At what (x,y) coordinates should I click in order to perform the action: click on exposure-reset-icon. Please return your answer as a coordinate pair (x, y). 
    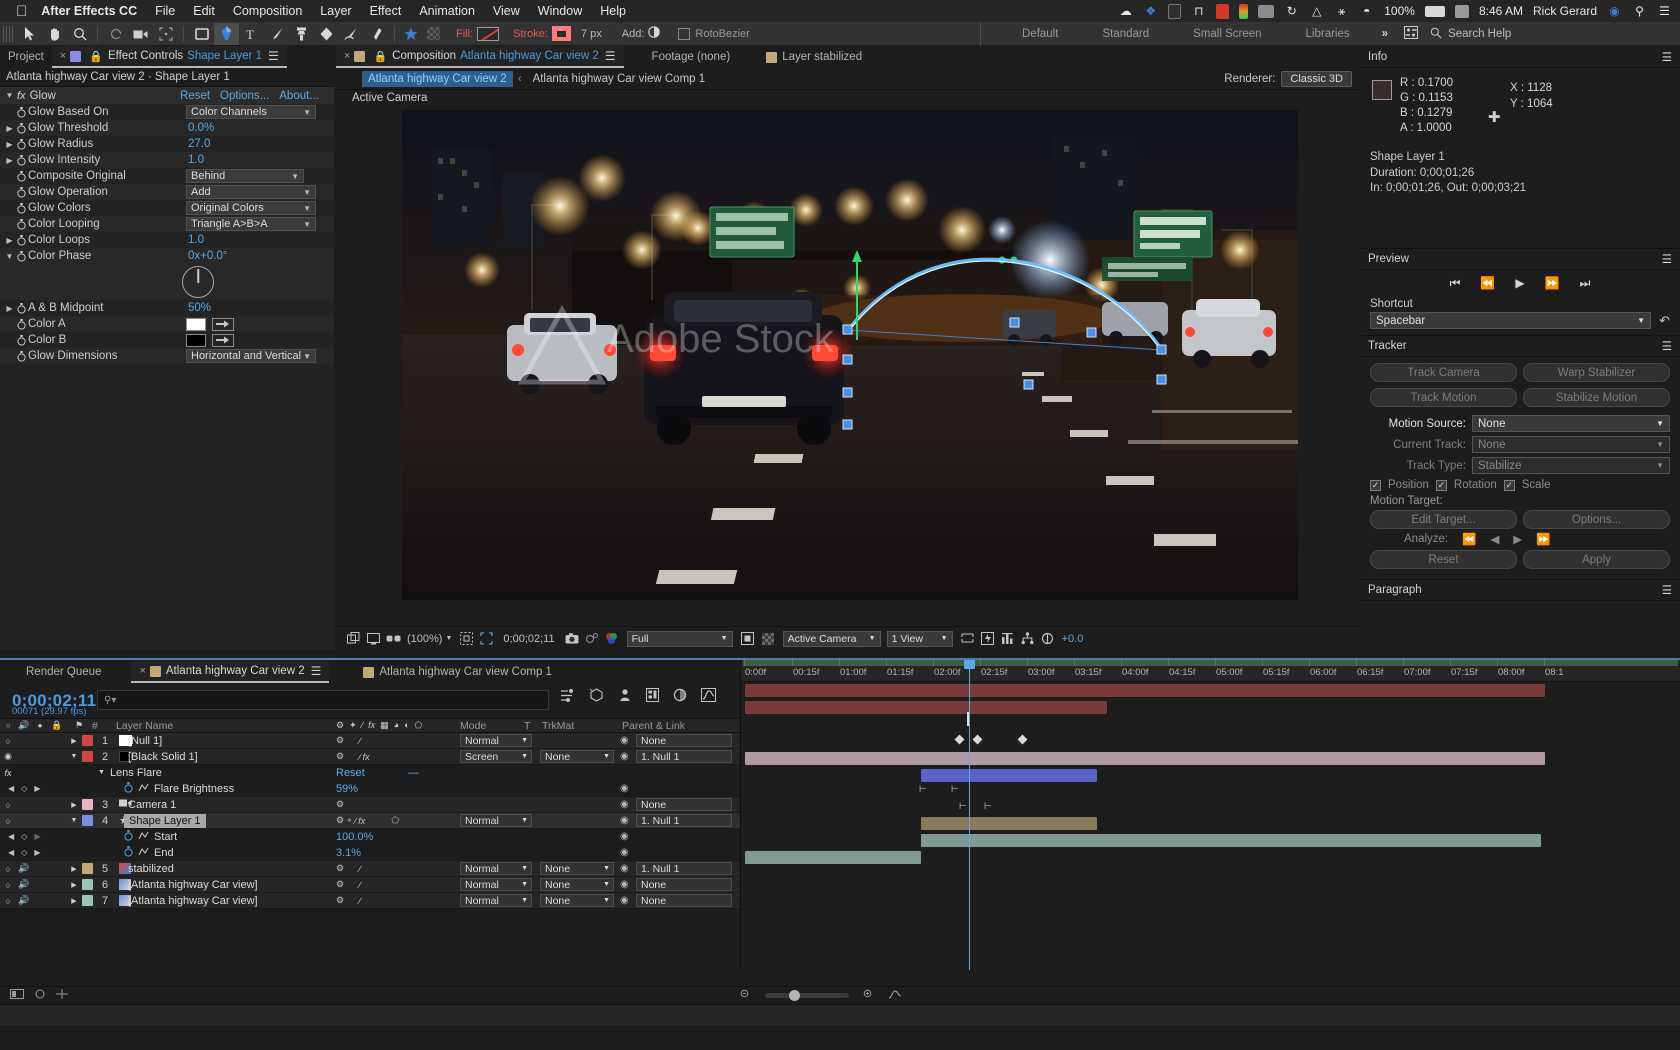
    Looking at the image, I should click on (1048, 639).